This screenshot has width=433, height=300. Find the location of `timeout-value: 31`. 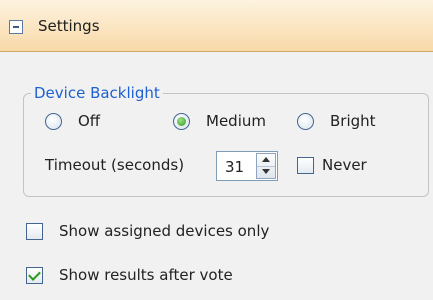

timeout-value: 31 is located at coordinates (234, 167).